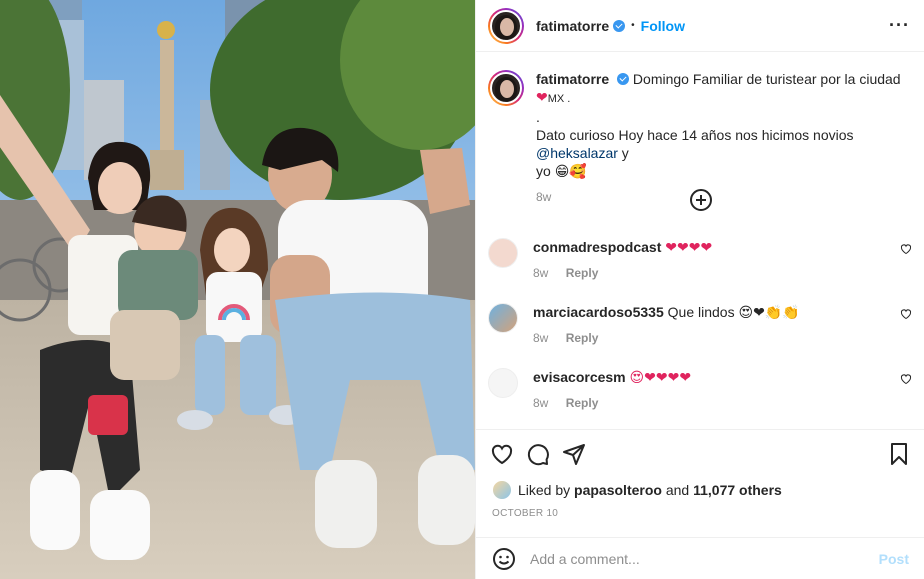  I want to click on author-username: fatimatorre, so click(572, 26).